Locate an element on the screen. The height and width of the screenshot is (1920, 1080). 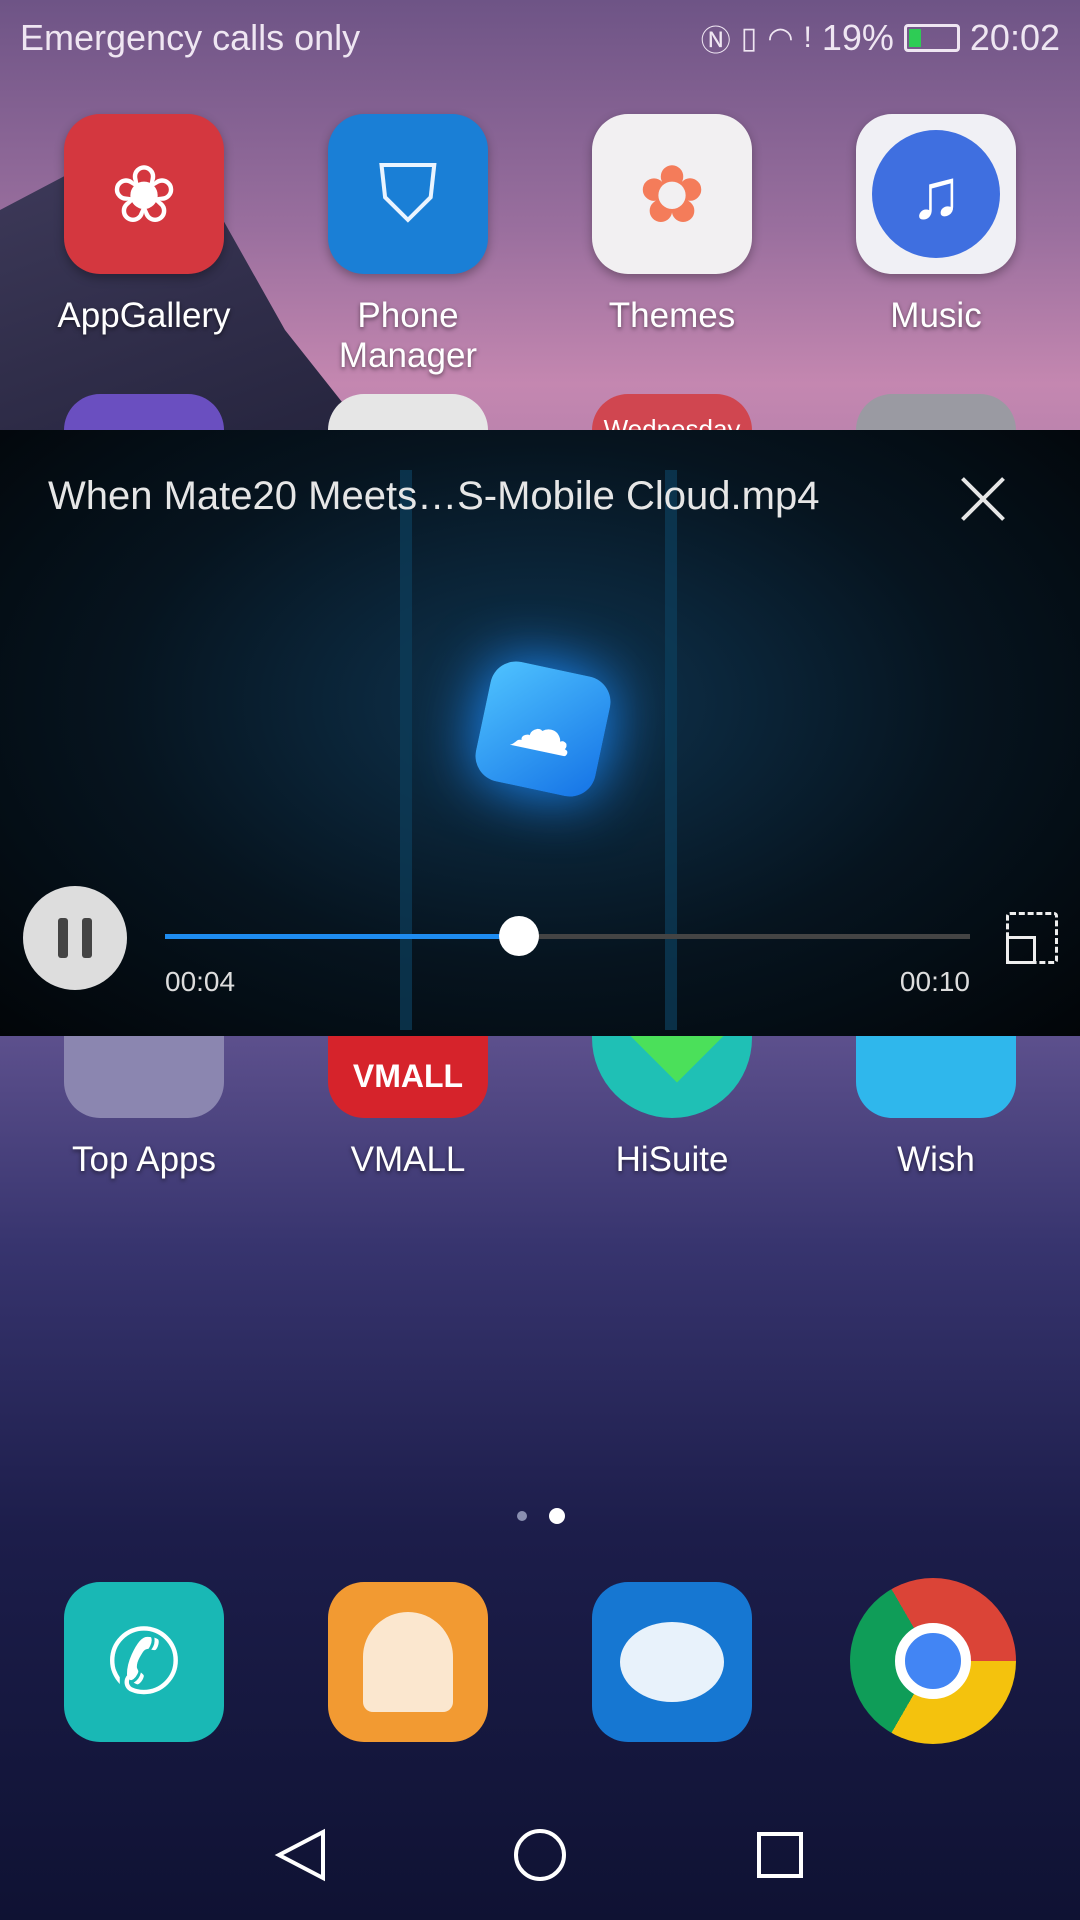
dock-phone: ✆ is located at coordinates (144, 1662).